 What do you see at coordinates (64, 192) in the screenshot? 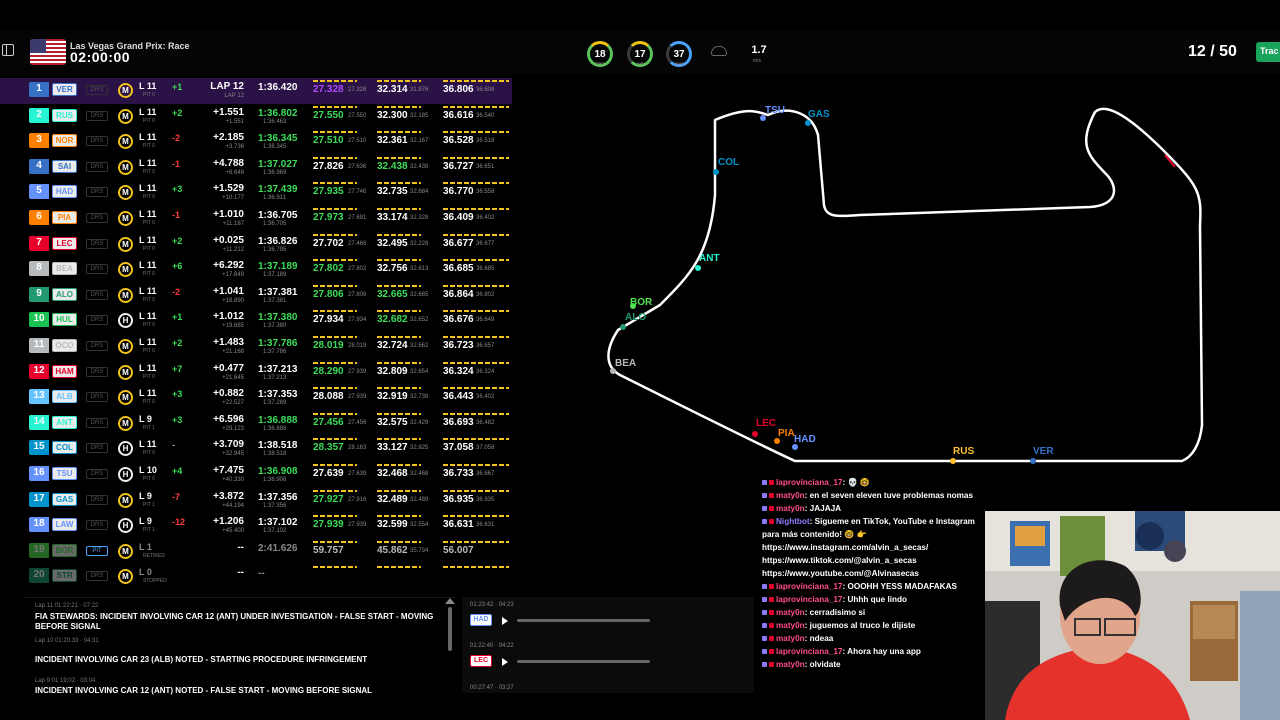
I see `driver-code: HAD` at bounding box center [64, 192].